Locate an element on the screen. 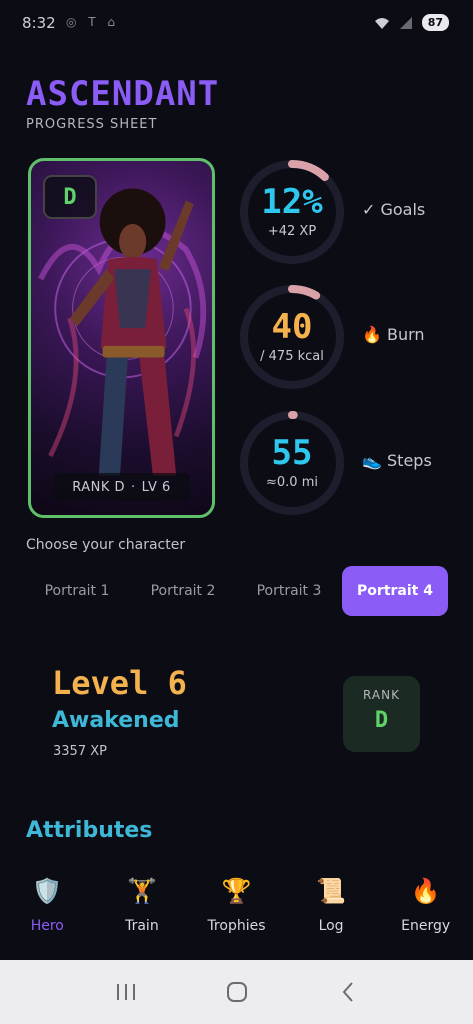  home-button is located at coordinates (237, 992).